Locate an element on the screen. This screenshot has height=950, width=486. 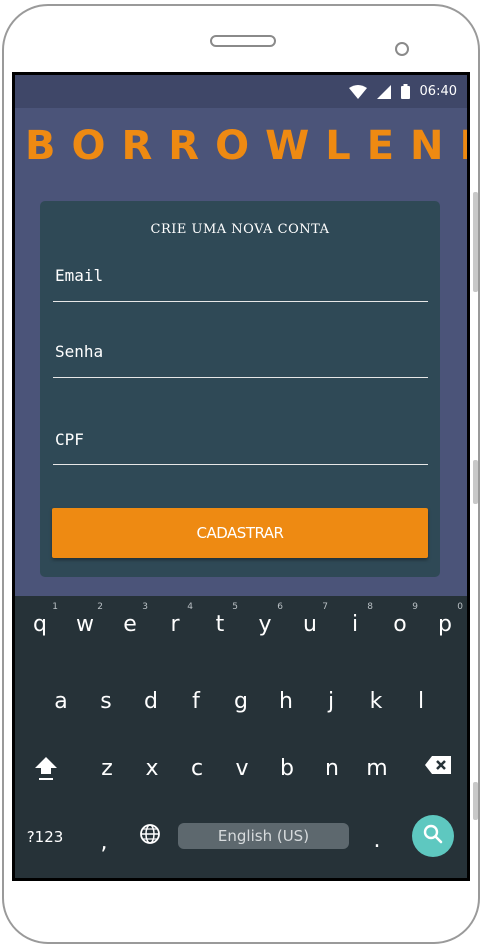
globe-icon is located at coordinates (150, 837).